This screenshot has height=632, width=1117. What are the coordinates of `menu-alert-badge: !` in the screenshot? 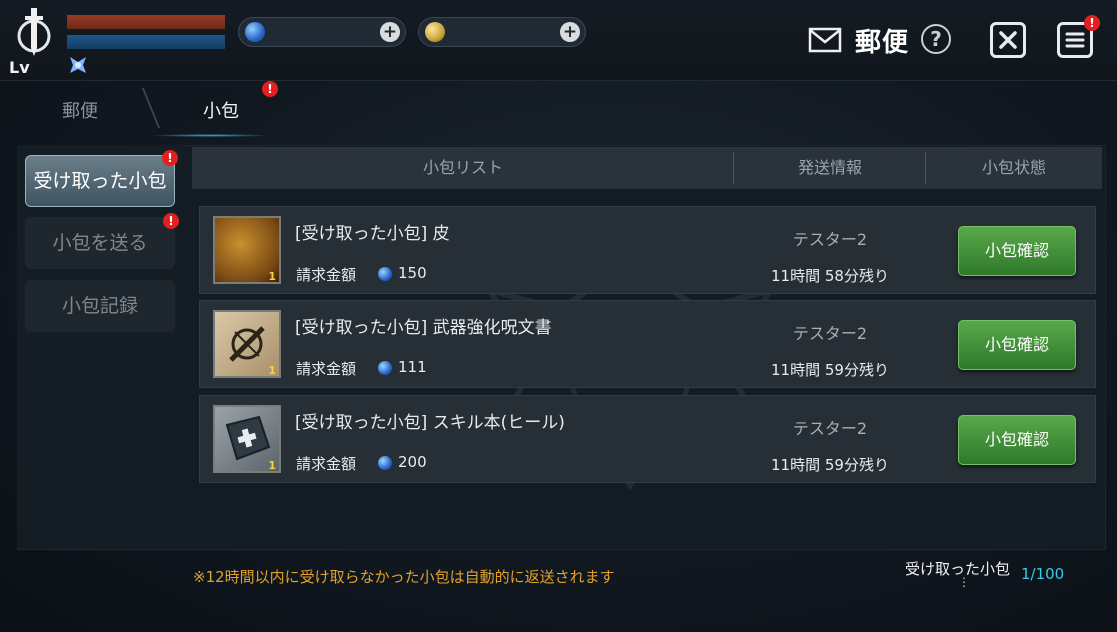 It's located at (1092, 23).